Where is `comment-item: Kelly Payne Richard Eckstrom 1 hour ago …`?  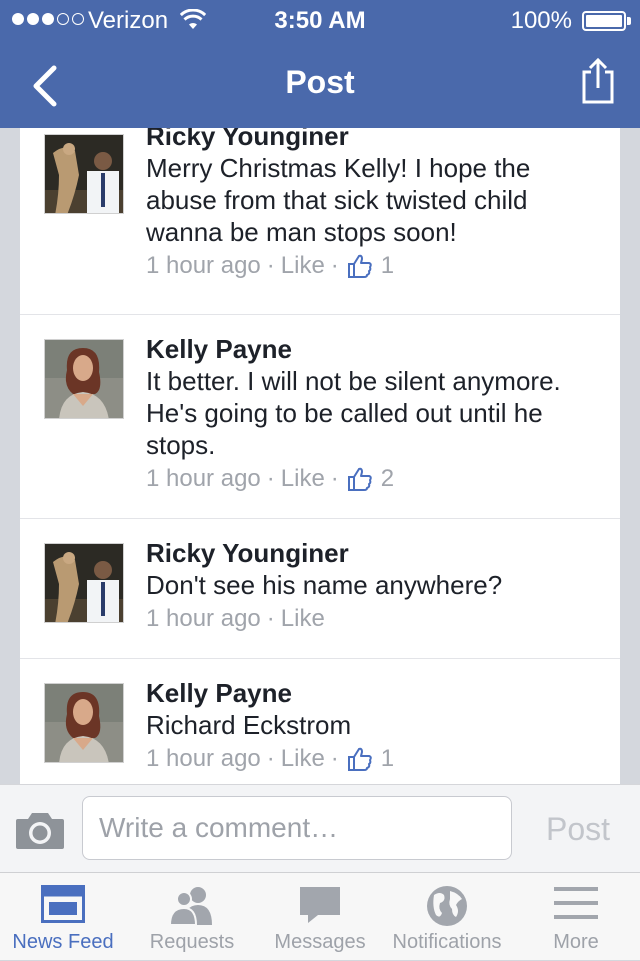
comment-item: Kelly Payne Richard Eckstrom 1 hour ago … is located at coordinates (320, 721).